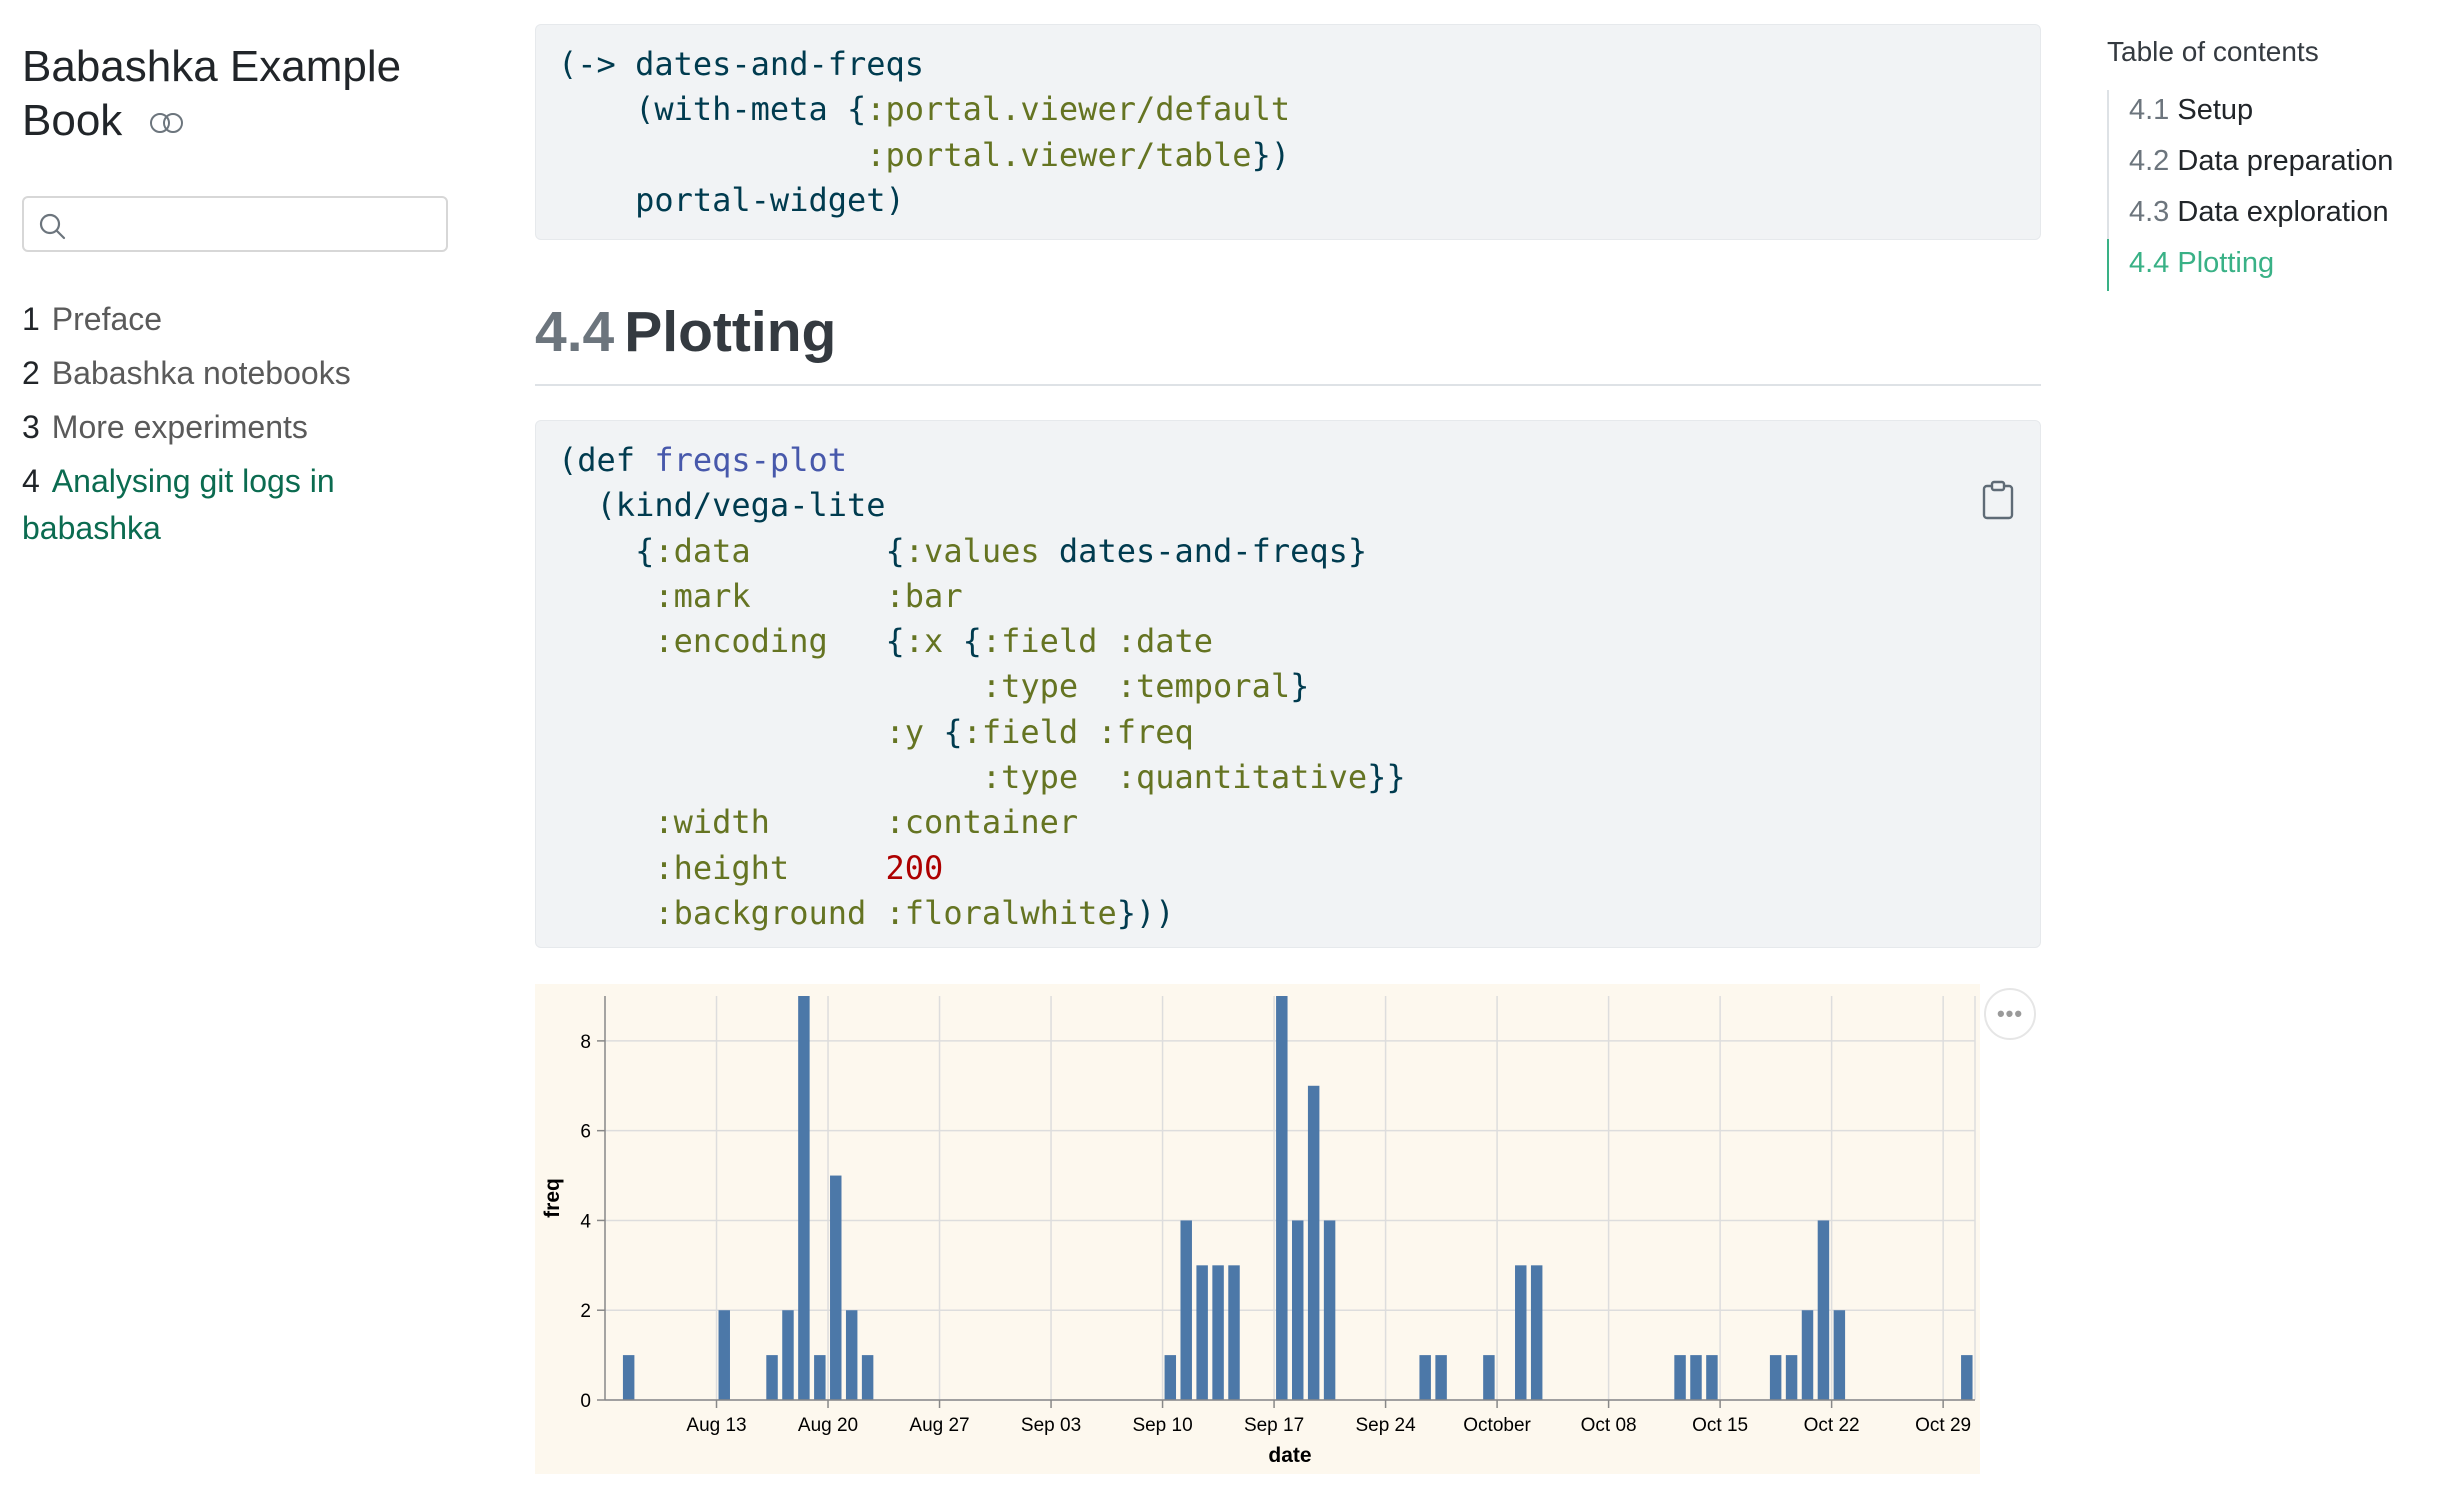 This screenshot has width=2464, height=1512. What do you see at coordinates (914, 912) in the screenshot?
I see `code-line: :background :floralwhite}))` at bounding box center [914, 912].